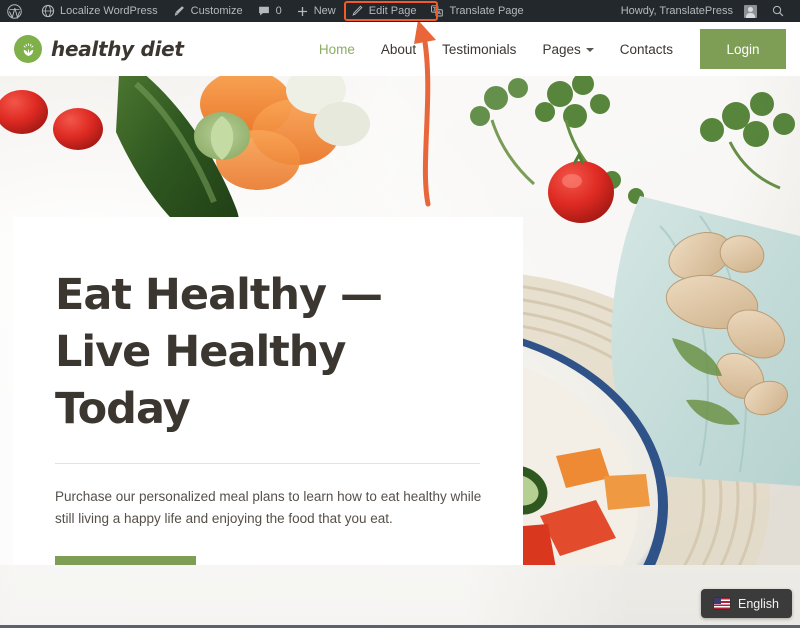 Image resolution: width=800 pixels, height=628 pixels. I want to click on search-icon, so click(778, 11).